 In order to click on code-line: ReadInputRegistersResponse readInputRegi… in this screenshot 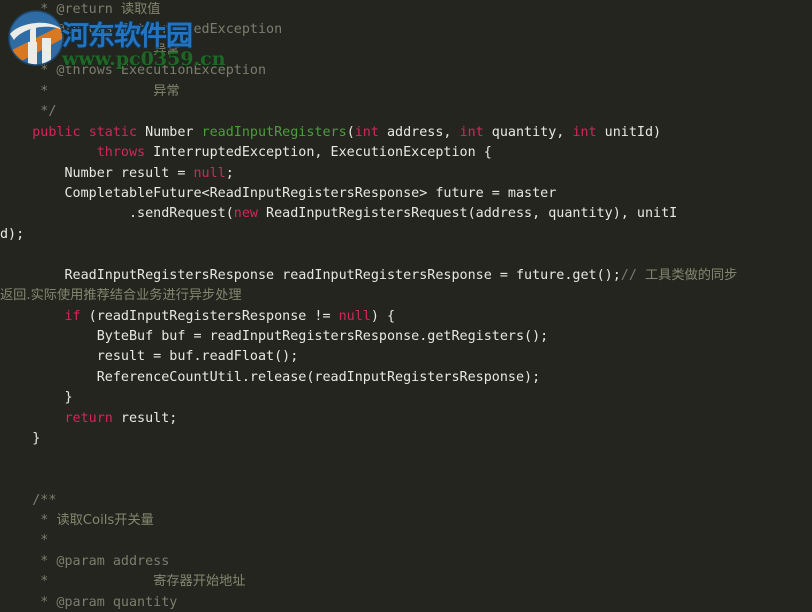, I will do `click(406, 276)`.